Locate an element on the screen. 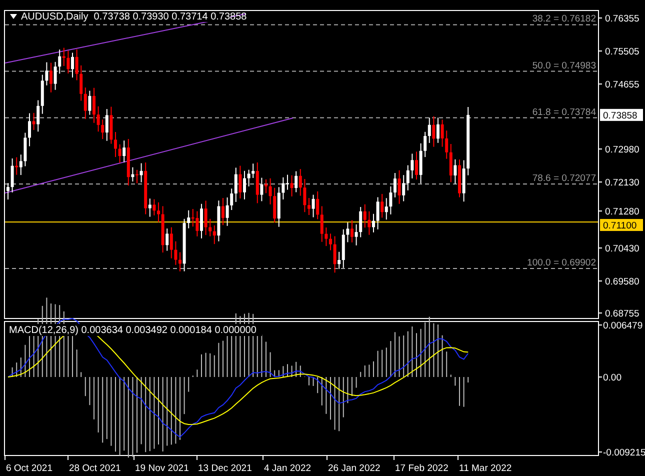 This screenshot has height=476, width=645. time-axis-label: 19 Nov 2021 is located at coordinates (162, 468).